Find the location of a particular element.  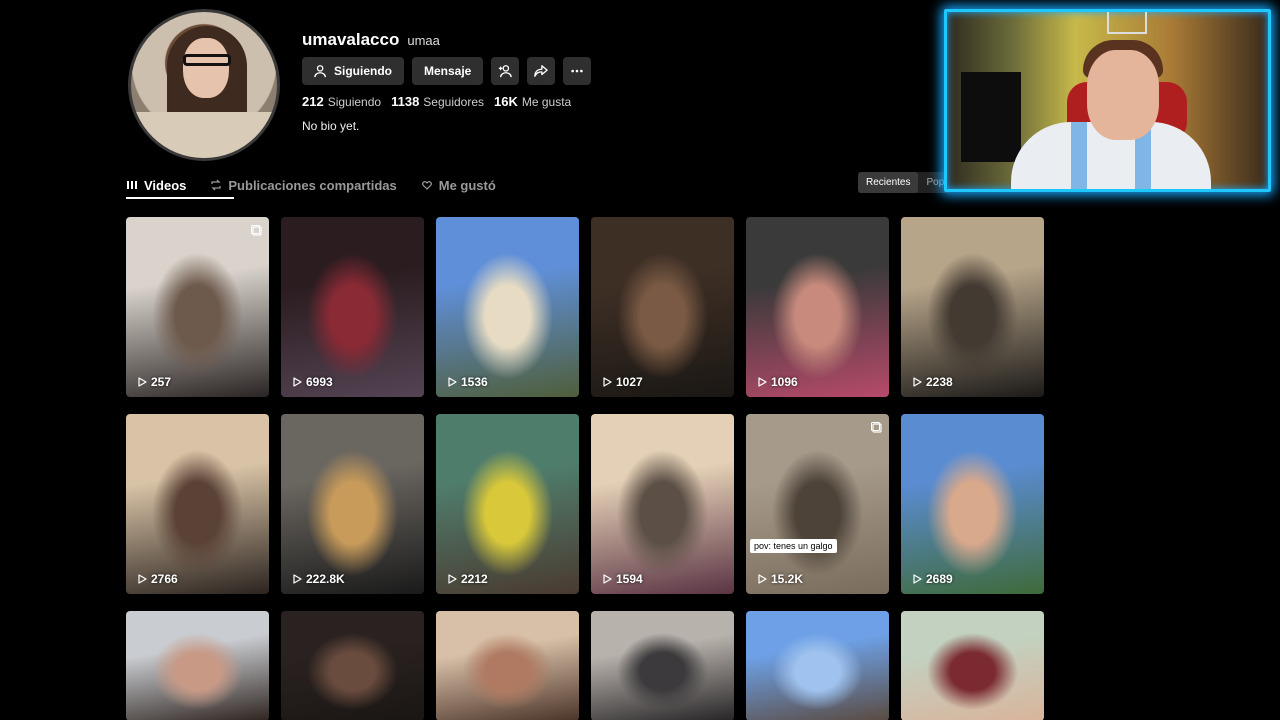

more-icon is located at coordinates (577, 71).